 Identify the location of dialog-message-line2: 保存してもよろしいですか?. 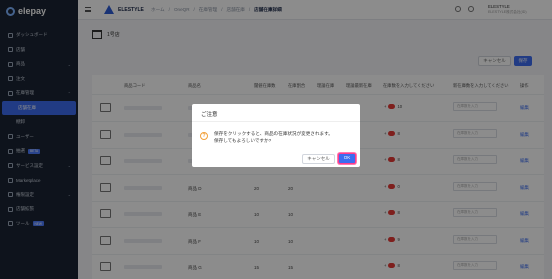
(243, 140).